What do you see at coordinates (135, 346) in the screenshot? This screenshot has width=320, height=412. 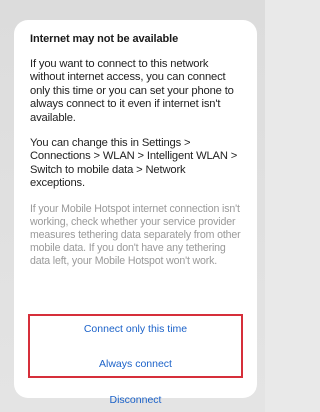 I see `highlighted-action-group: Connect only this time Always connect` at bounding box center [135, 346].